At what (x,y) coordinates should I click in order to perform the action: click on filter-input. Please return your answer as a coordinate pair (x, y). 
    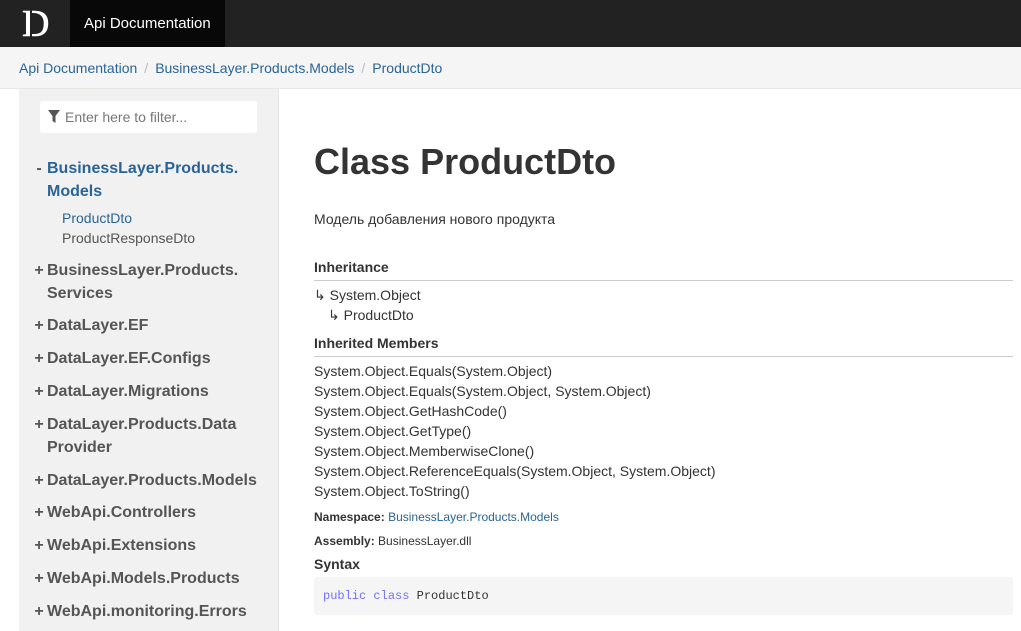
    Looking at the image, I should click on (159, 117).